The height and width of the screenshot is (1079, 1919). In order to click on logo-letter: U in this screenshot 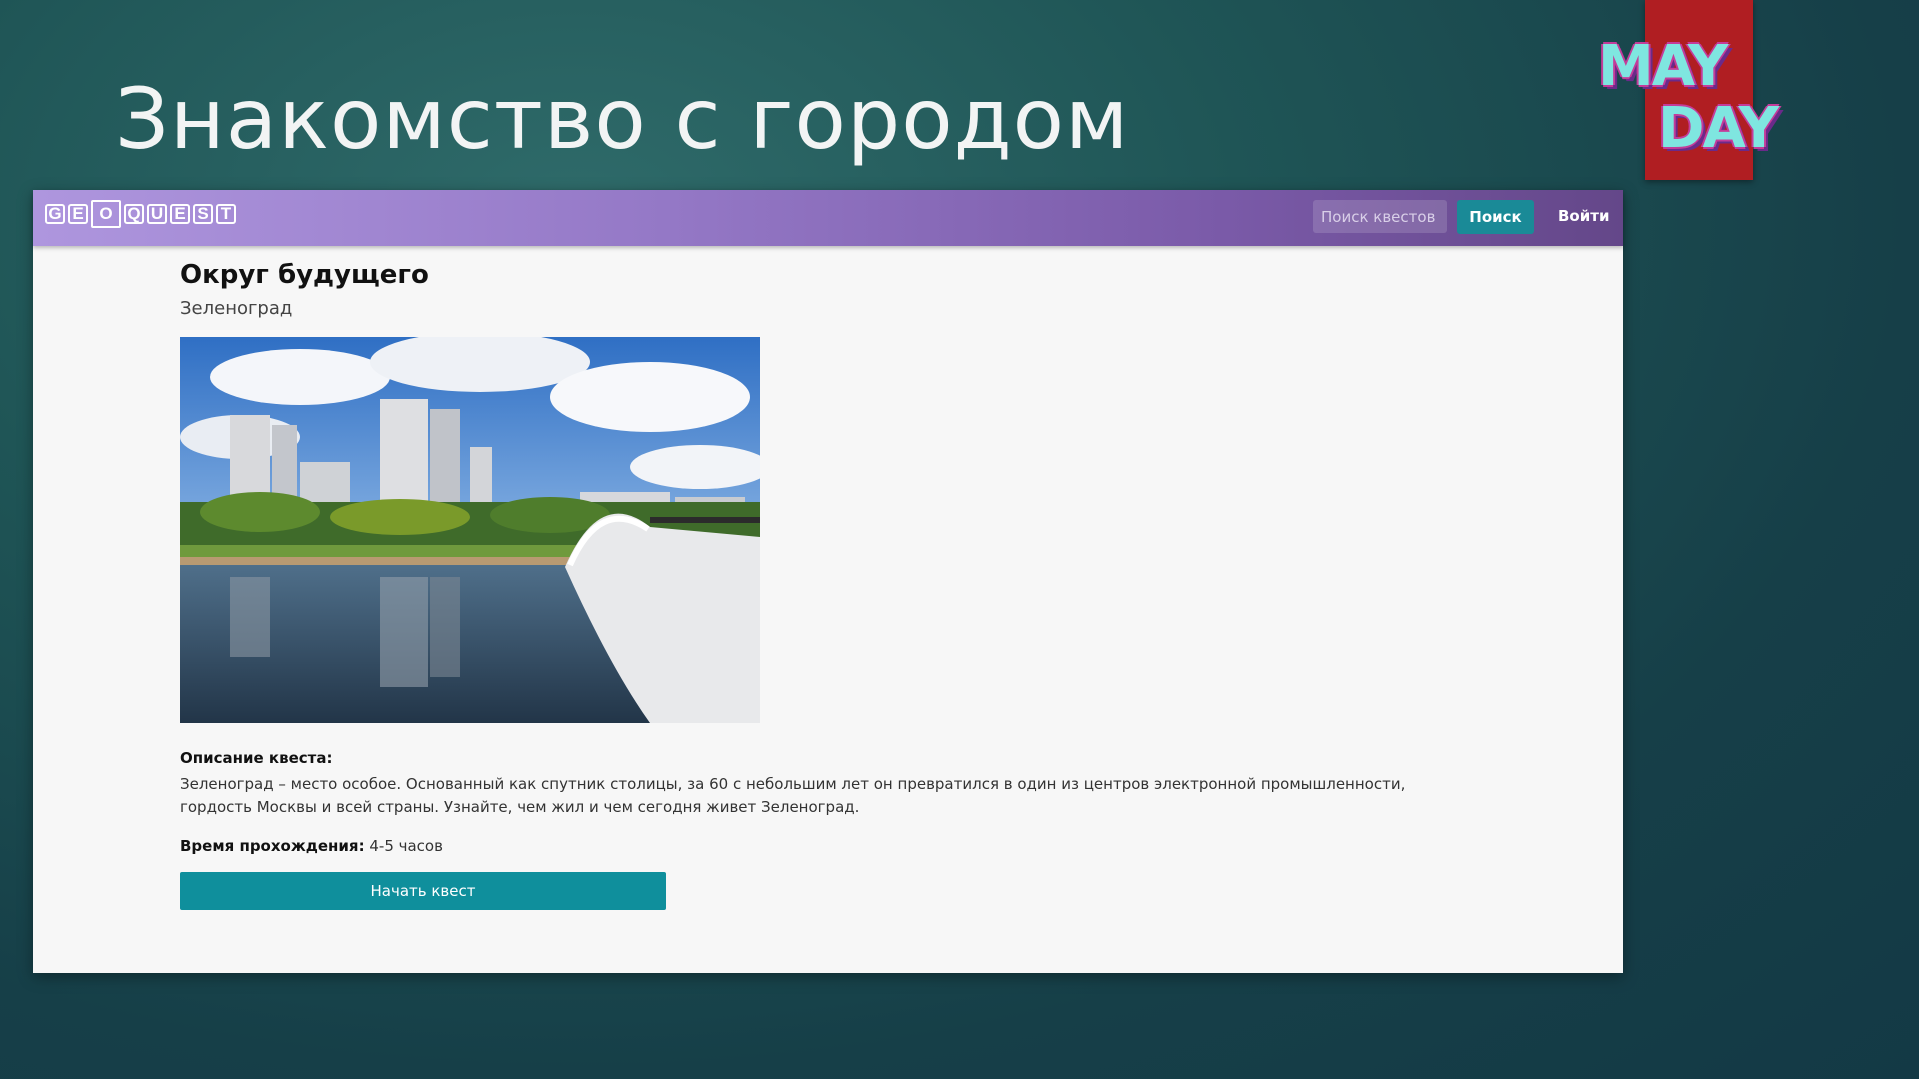, I will do `click(157, 214)`.